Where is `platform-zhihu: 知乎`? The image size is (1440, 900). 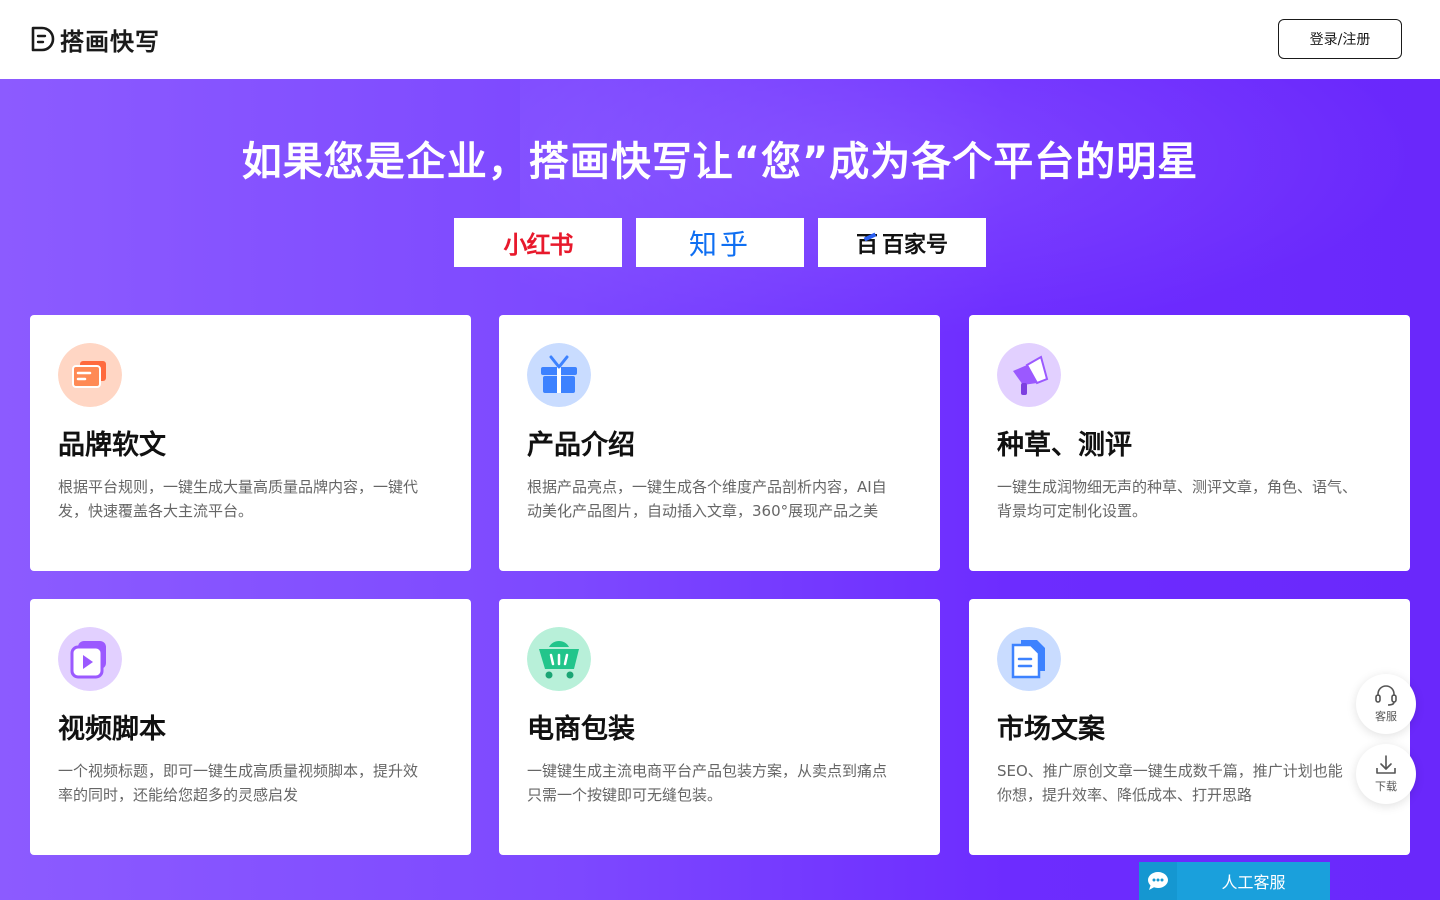
platform-zhihu: 知乎 is located at coordinates (720, 242).